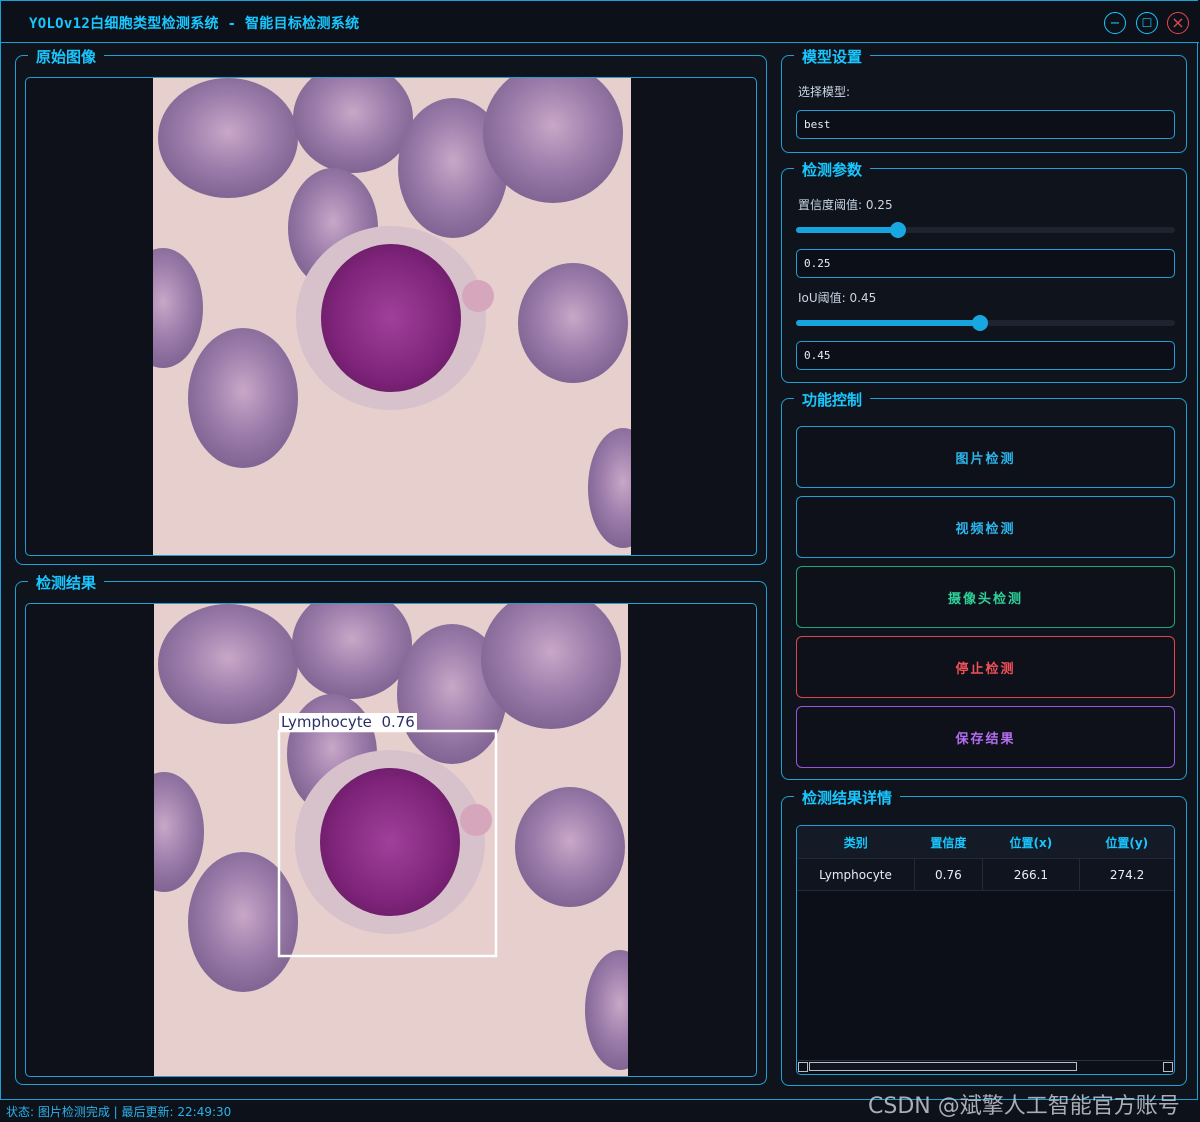 The height and width of the screenshot is (1122, 1200). I want to click on minimize-icon: −, so click(1115, 23).